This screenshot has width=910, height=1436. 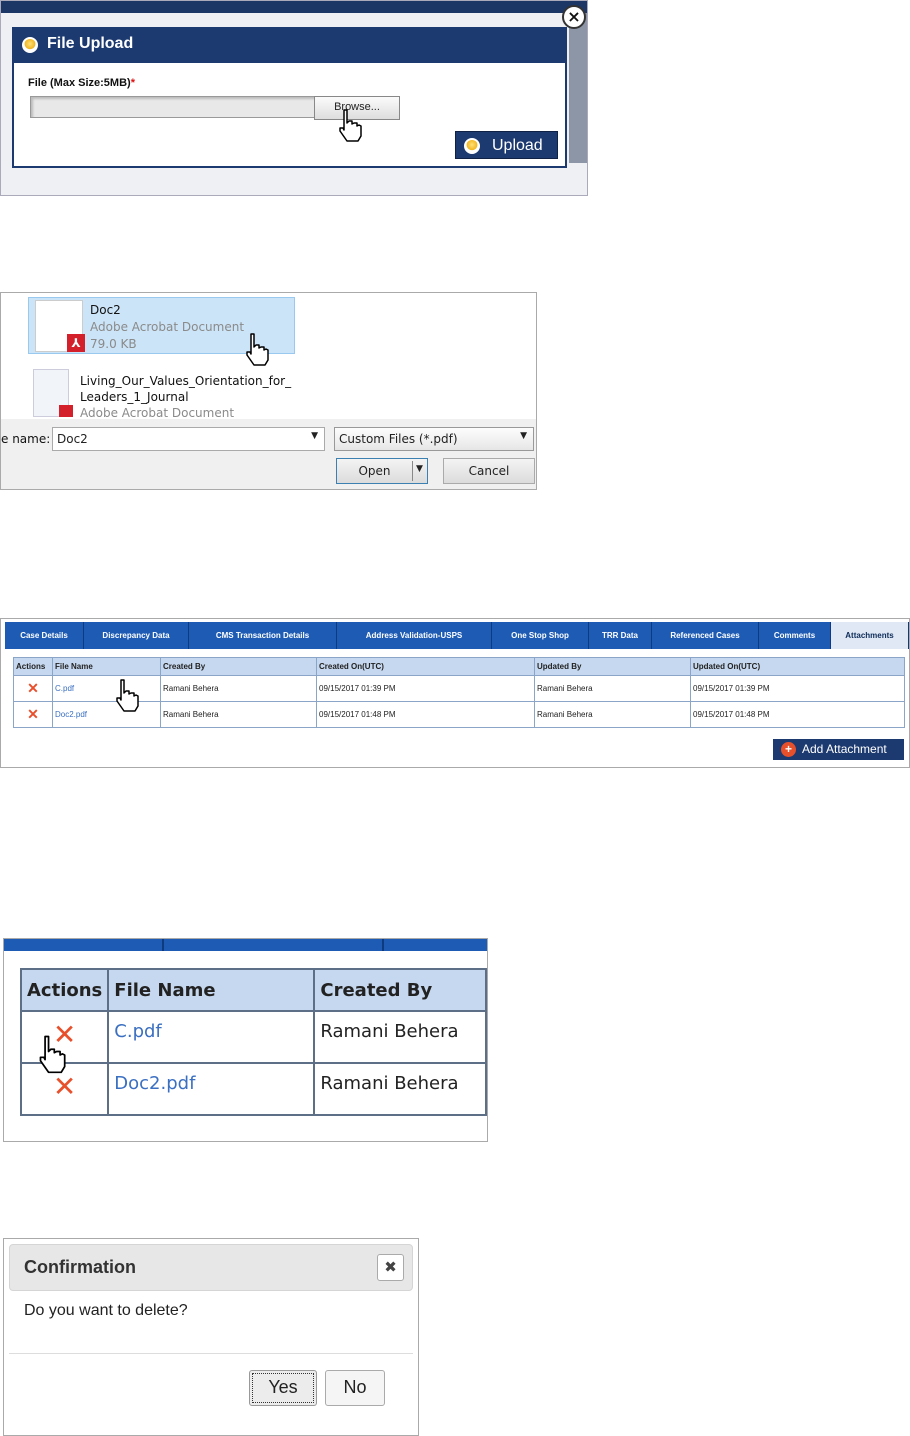 I want to click on pdf-icon, so click(x=66, y=411).